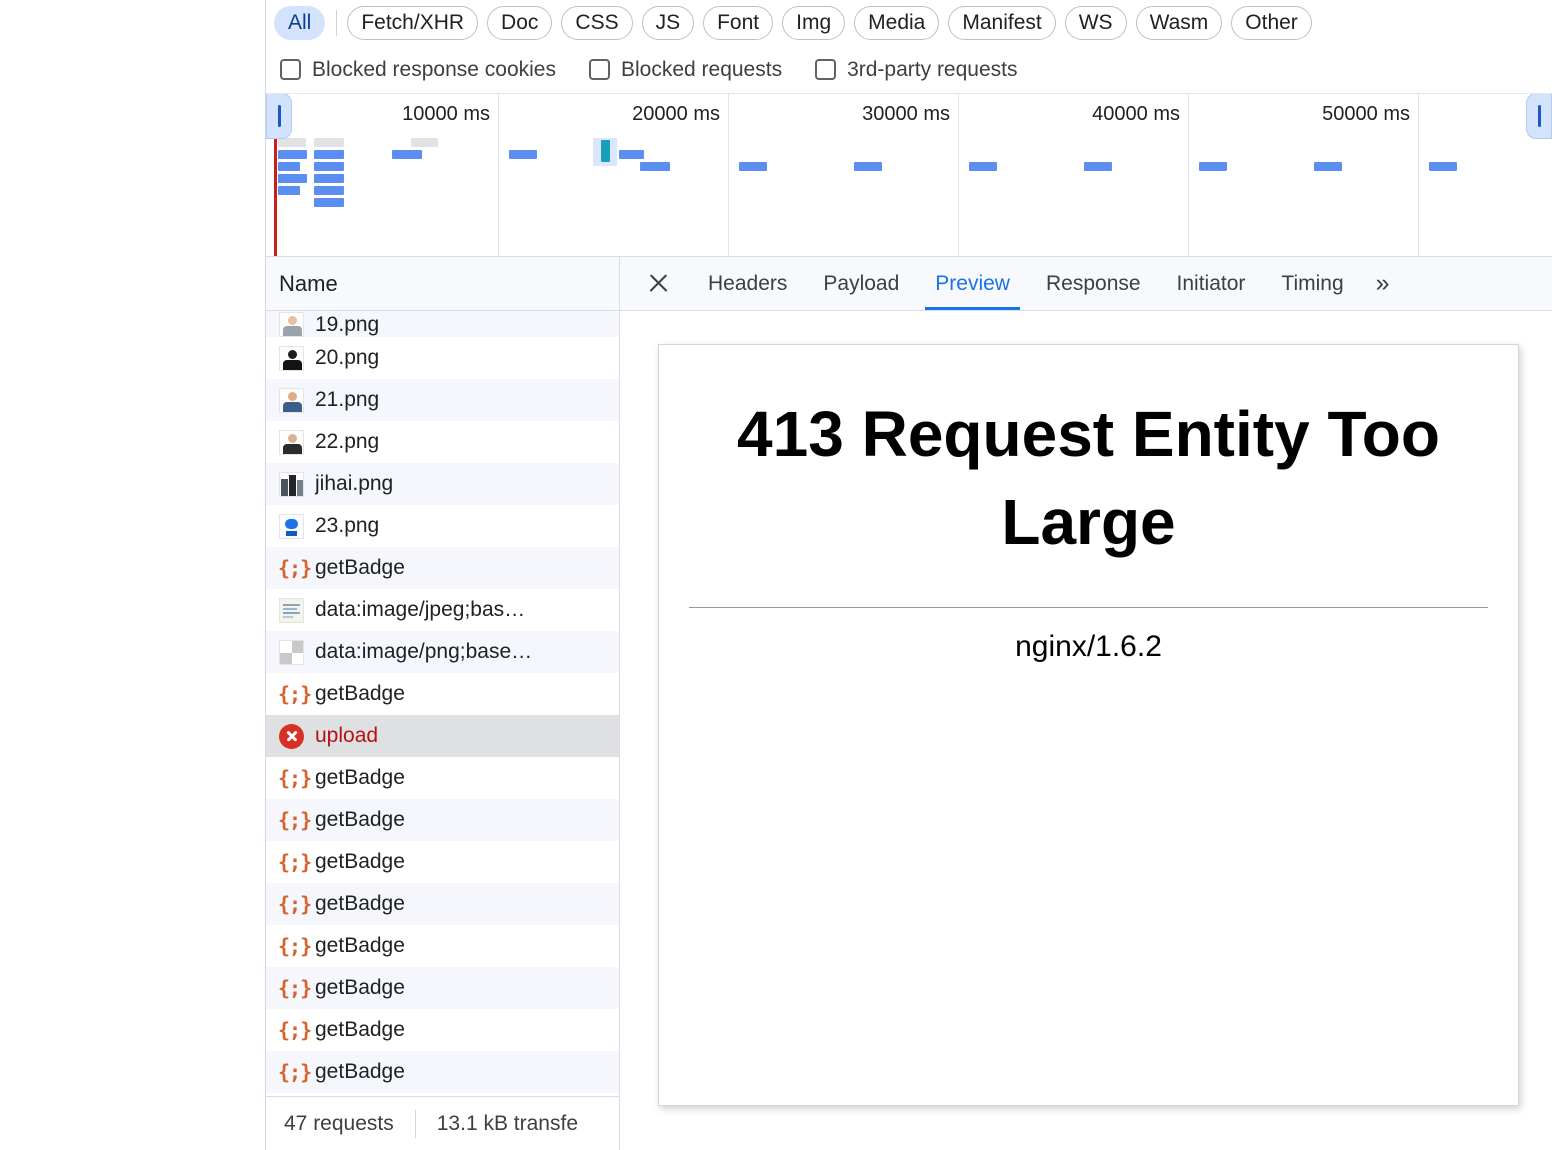 The image size is (1552, 1150). What do you see at coordinates (442, 324) in the screenshot?
I see `table-row: 19.png` at bounding box center [442, 324].